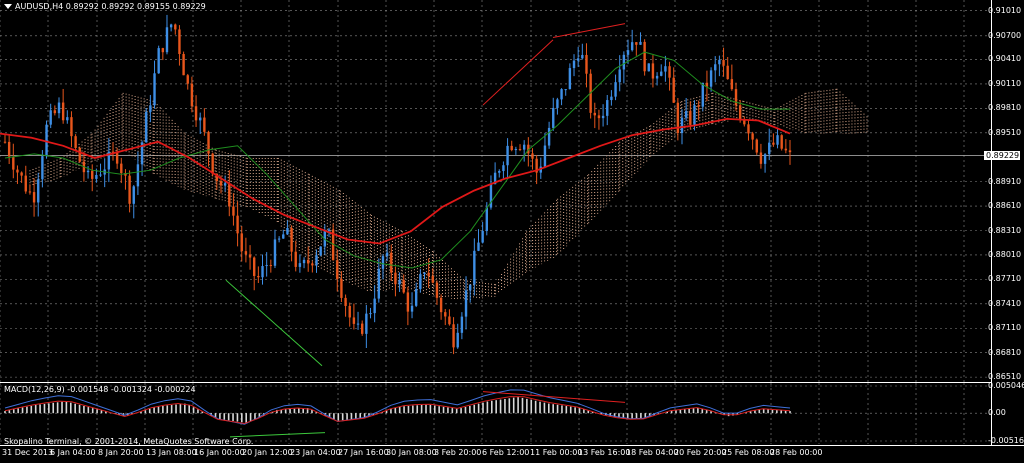 This screenshot has height=463, width=1024. Describe the element at coordinates (1005, 377) in the screenshot. I see `price-tick-label: 0.86510` at that location.